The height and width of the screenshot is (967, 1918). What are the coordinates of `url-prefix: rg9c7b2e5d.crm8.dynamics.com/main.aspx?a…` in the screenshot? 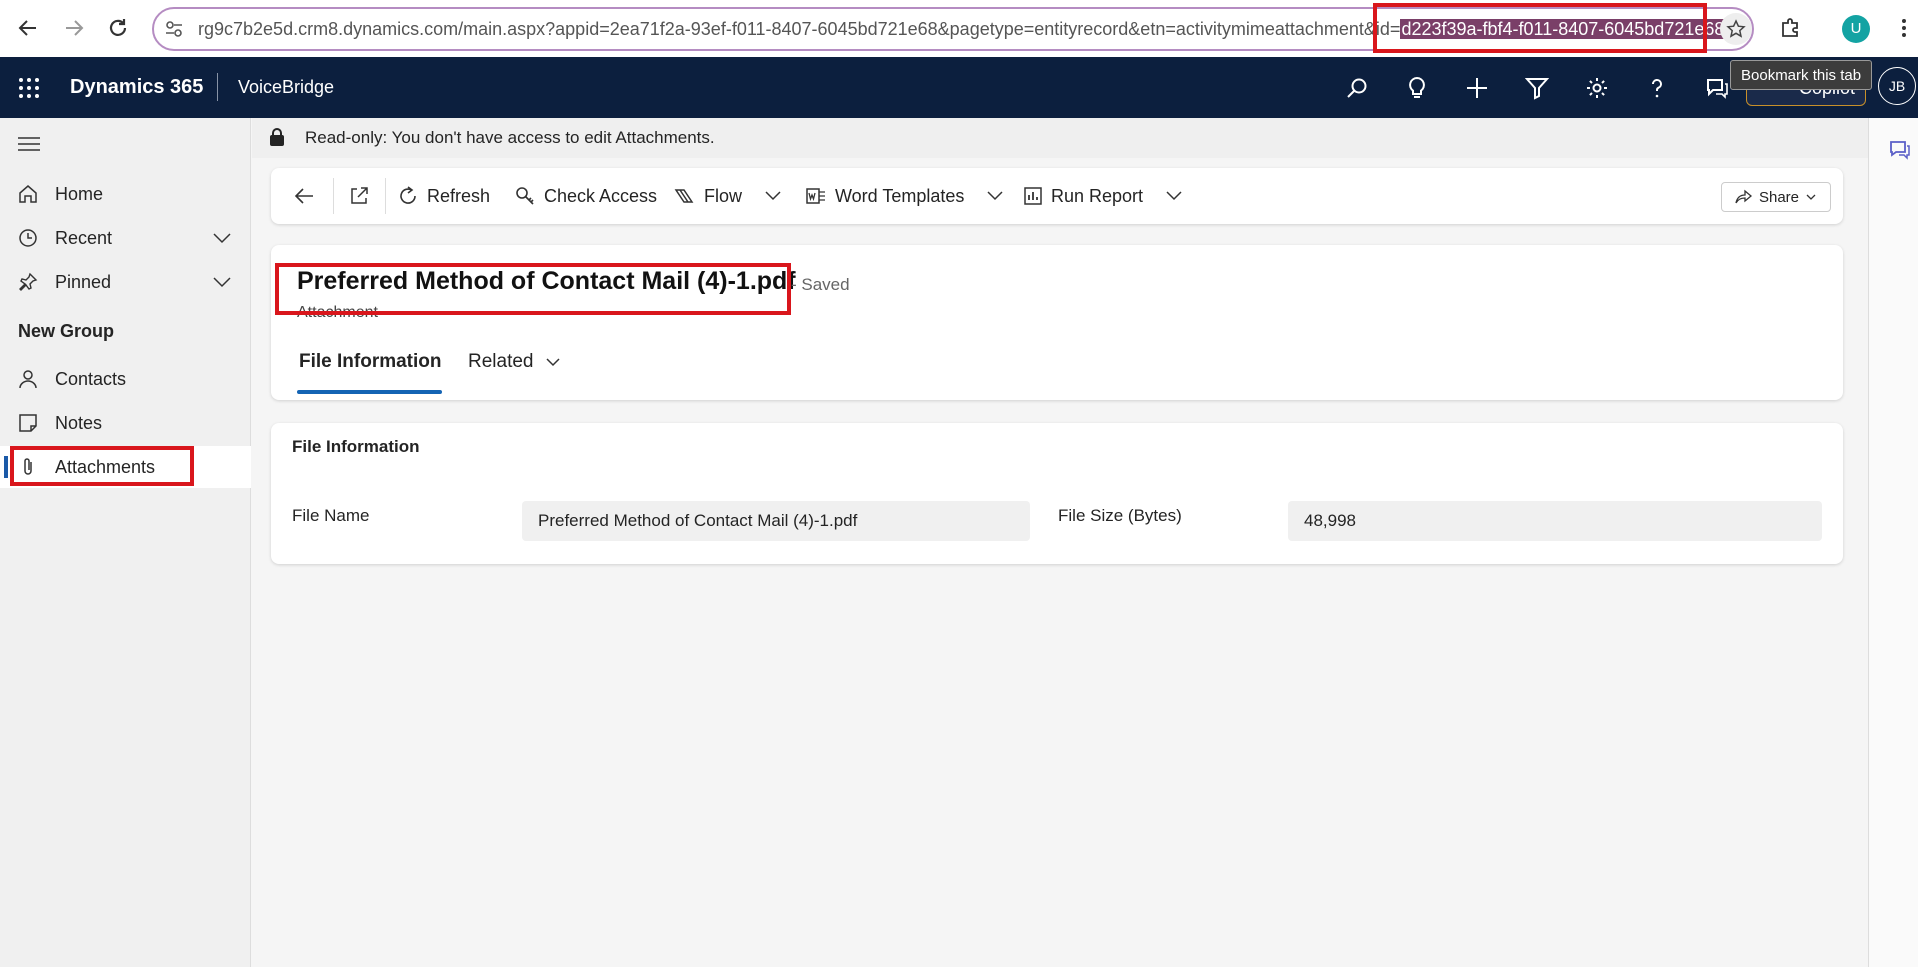 It's located at (799, 29).